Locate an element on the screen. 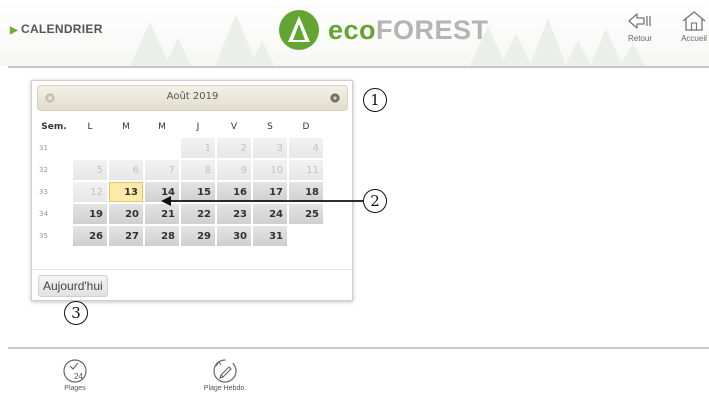 The height and width of the screenshot is (396, 709). calendar-day-today: 13 is located at coordinates (126, 192).